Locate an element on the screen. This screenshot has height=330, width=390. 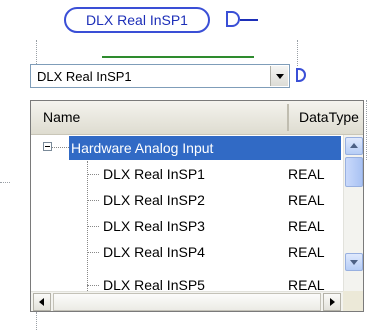
variable-name: DLX Real InSP5 is located at coordinates (154, 284).